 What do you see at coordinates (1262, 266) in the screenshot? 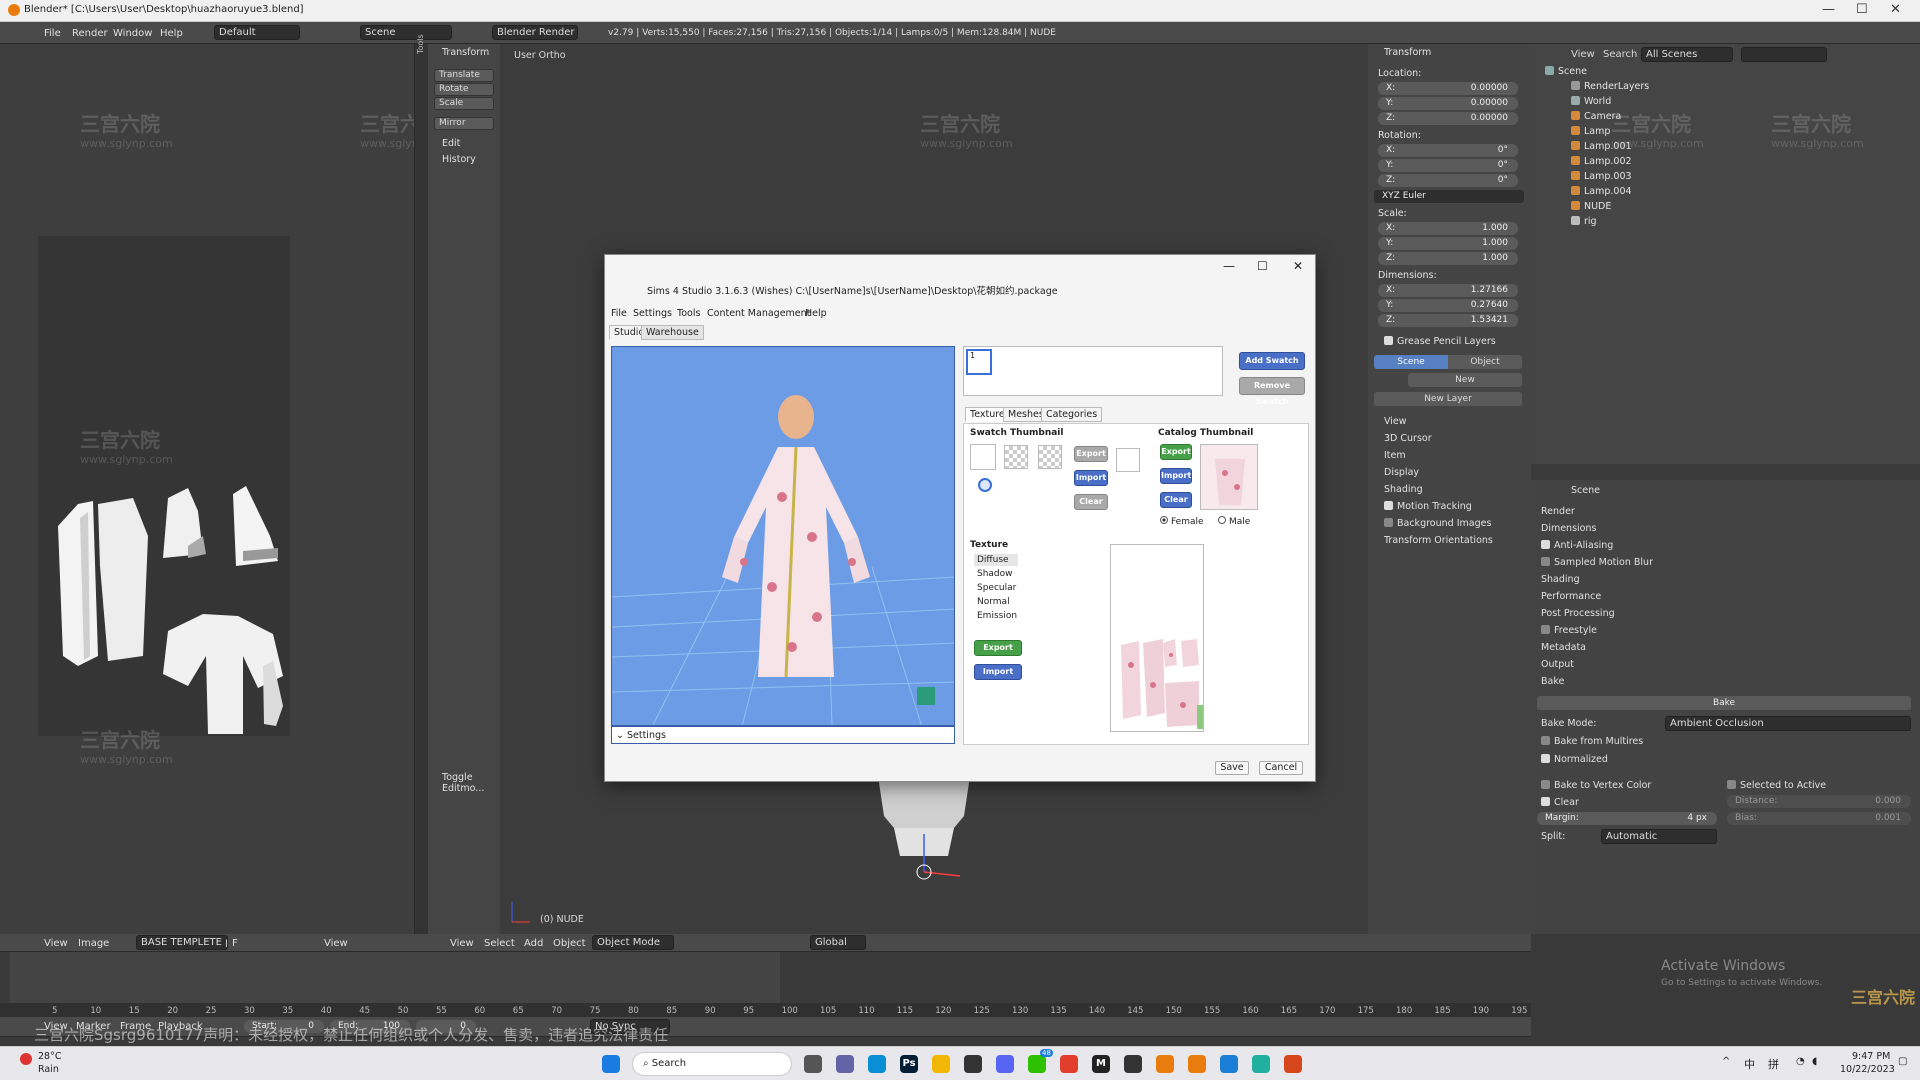
I see `dialog-maximize-icon: ☐` at bounding box center [1262, 266].